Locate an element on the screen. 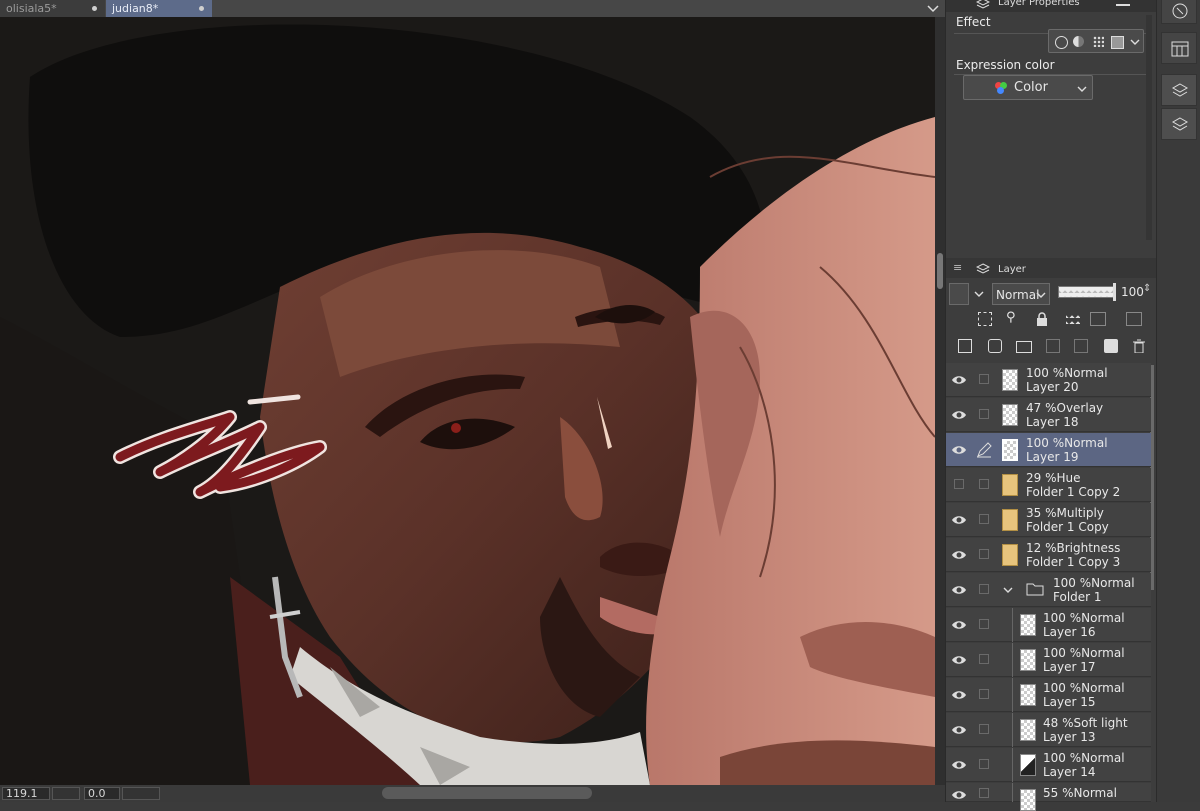  expression-color-dropdown: Color is located at coordinates (1028, 87).